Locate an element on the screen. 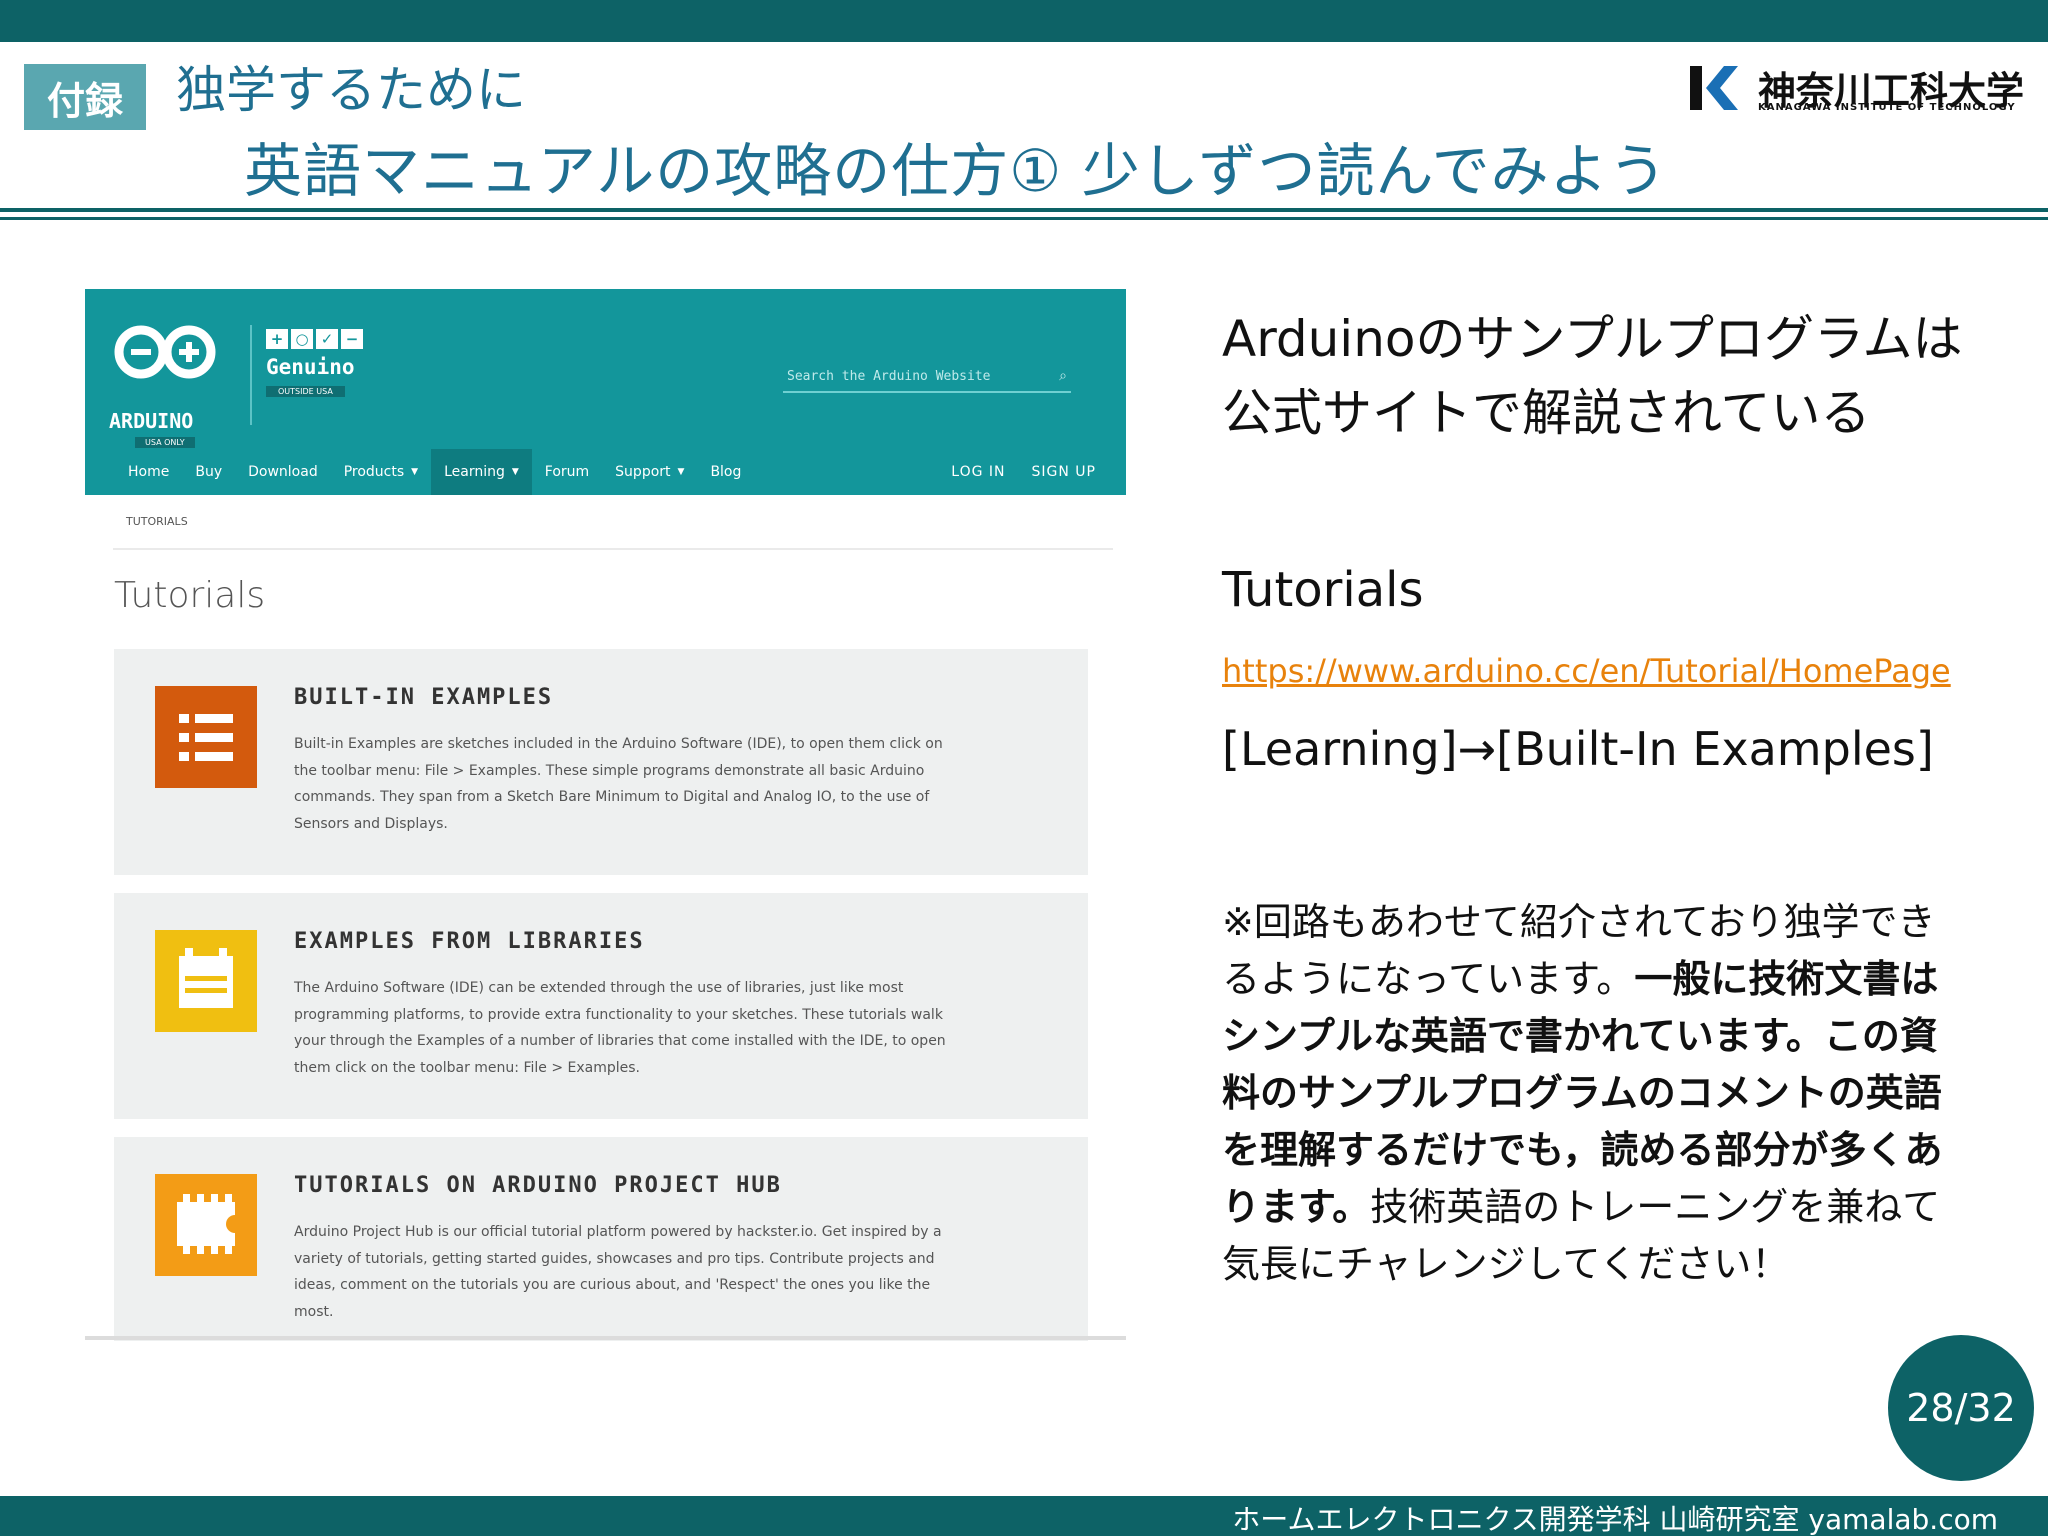 This screenshot has width=2048, height=1536. nav-learning: Learning ▼ is located at coordinates (481, 472).